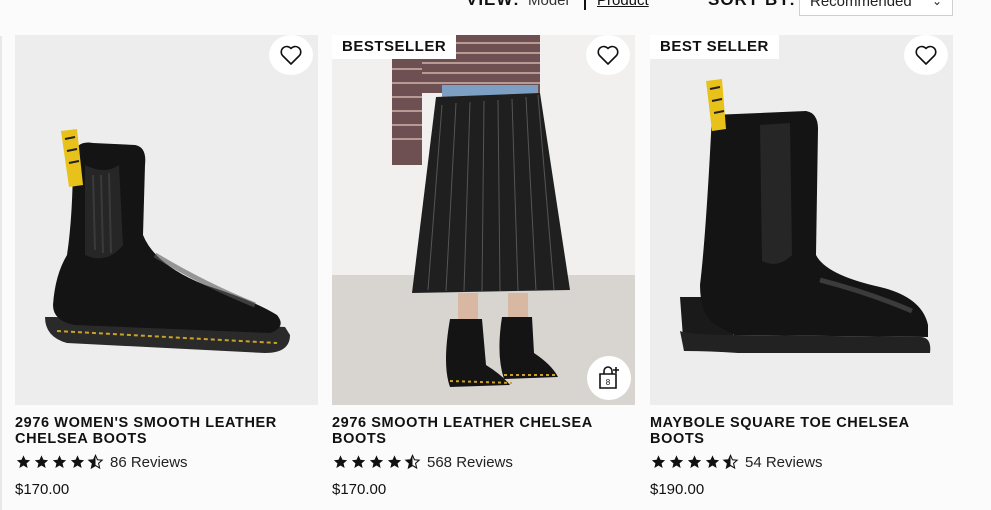 The height and width of the screenshot is (510, 991). Describe the element at coordinates (784, 462) in the screenshot. I see `review-count: 54 Reviews` at that location.